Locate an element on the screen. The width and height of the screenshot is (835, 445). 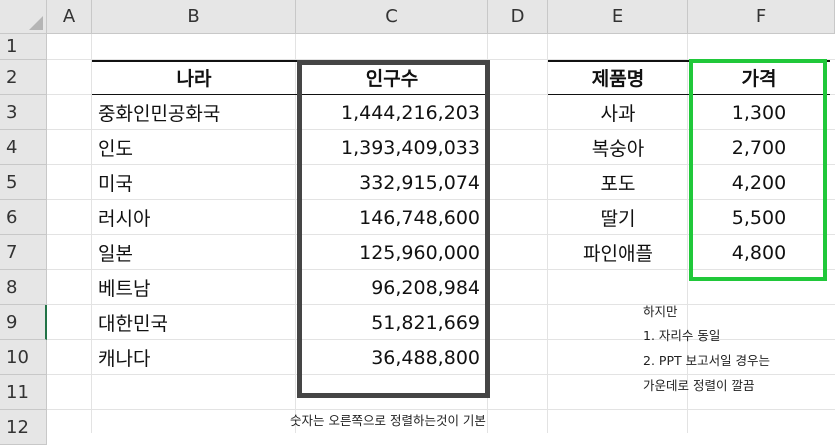
header-product: 제품명 is located at coordinates (618, 77).